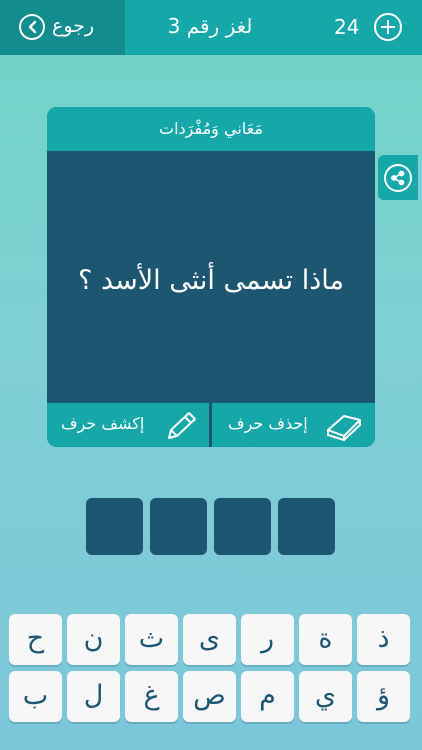  What do you see at coordinates (383, 696) in the screenshot?
I see `letter-key: ؤ` at bounding box center [383, 696].